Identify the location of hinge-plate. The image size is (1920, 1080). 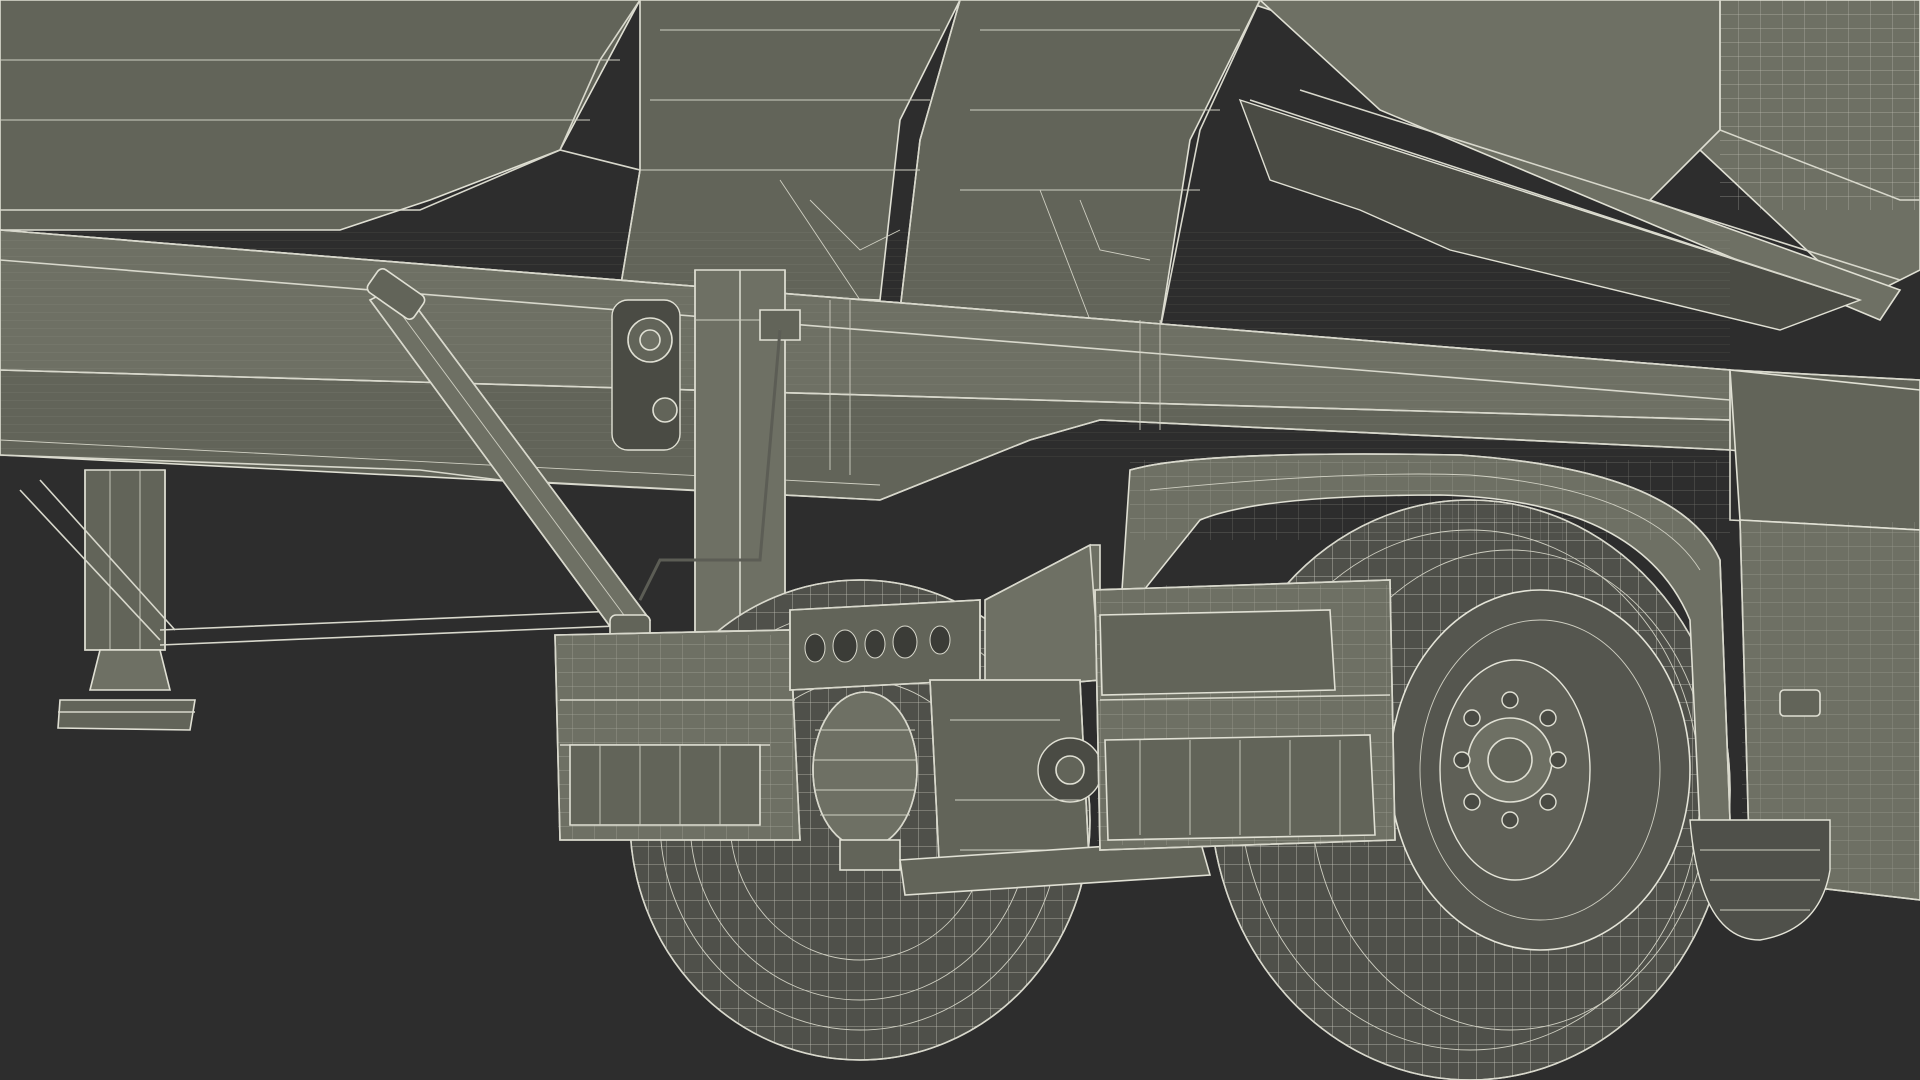
(646, 375).